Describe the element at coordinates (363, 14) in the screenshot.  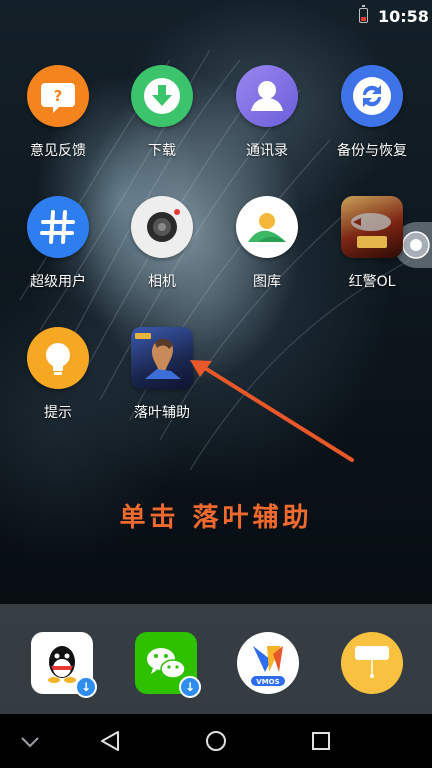
I see `battery-low-icon` at that location.